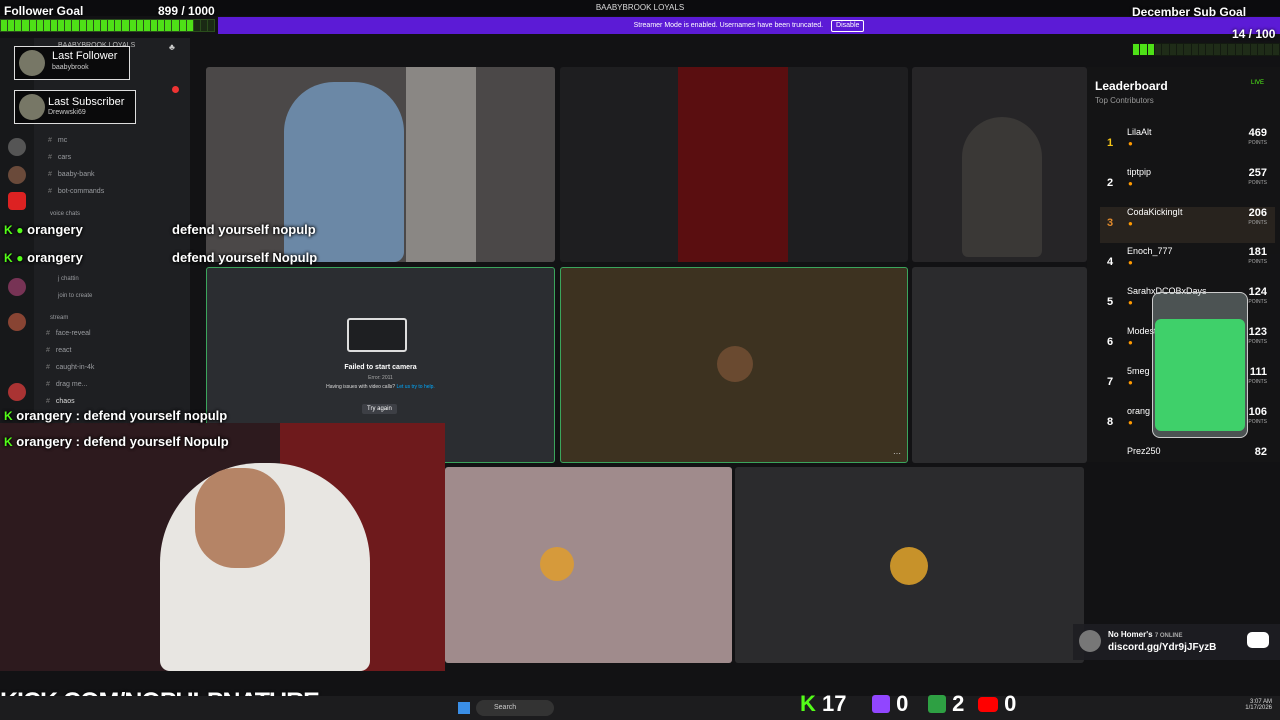  What do you see at coordinates (75, 296) in the screenshot?
I see `voice-channel-join: join to create` at bounding box center [75, 296].